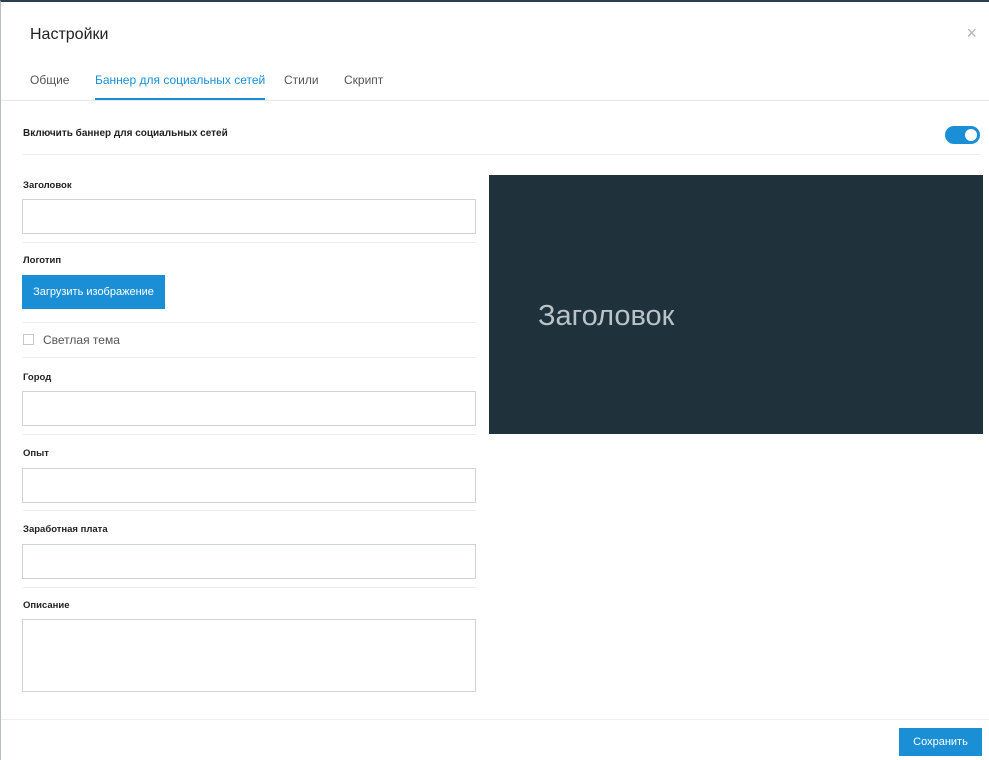 Image resolution: width=989 pixels, height=760 pixels. I want to click on toggle-knob, so click(971, 135).